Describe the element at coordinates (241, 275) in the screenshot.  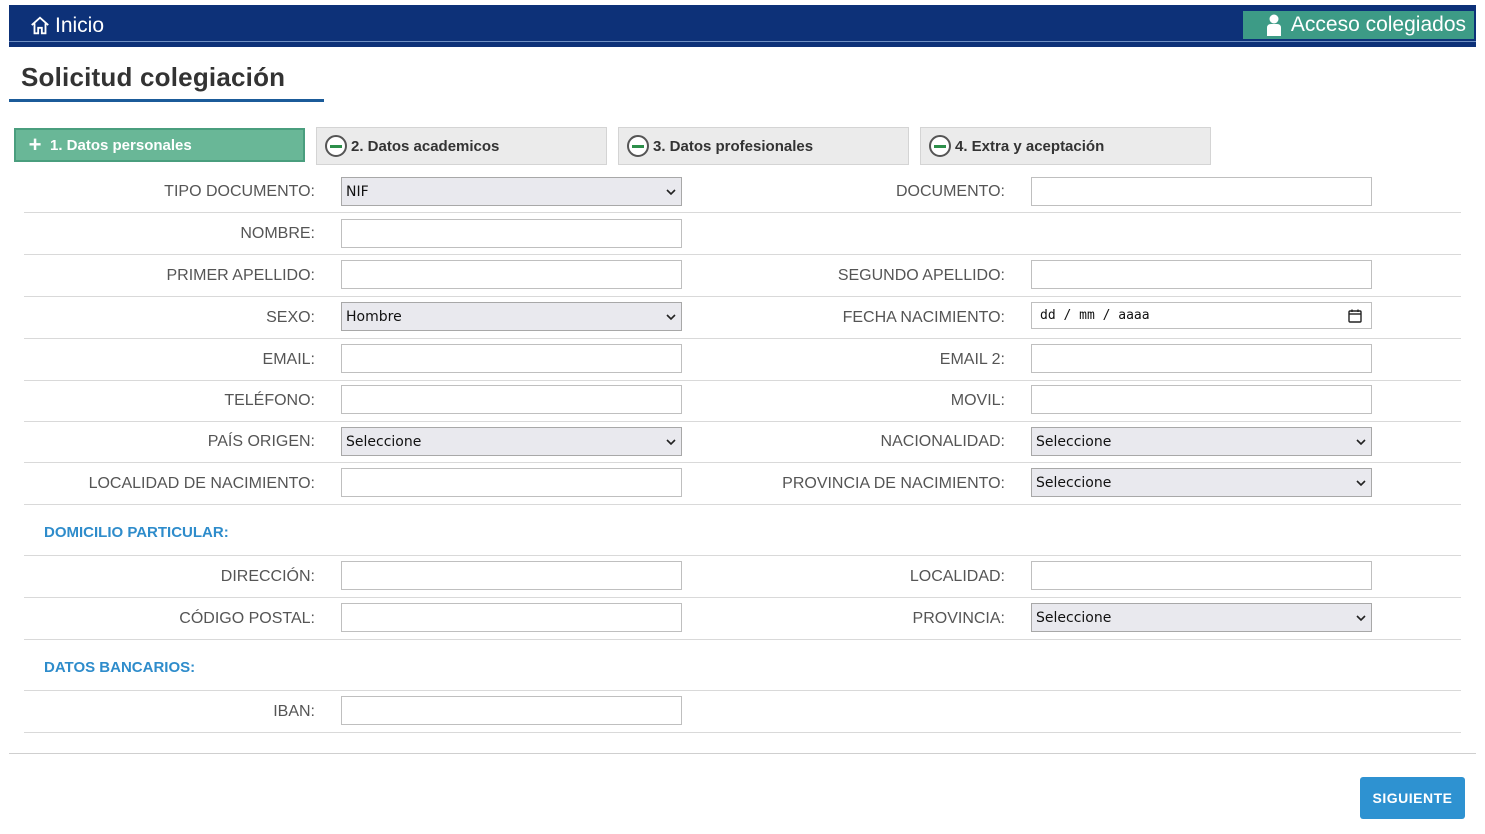
I see `primer-apellido-label: PRIMER APELLIDO:` at that location.